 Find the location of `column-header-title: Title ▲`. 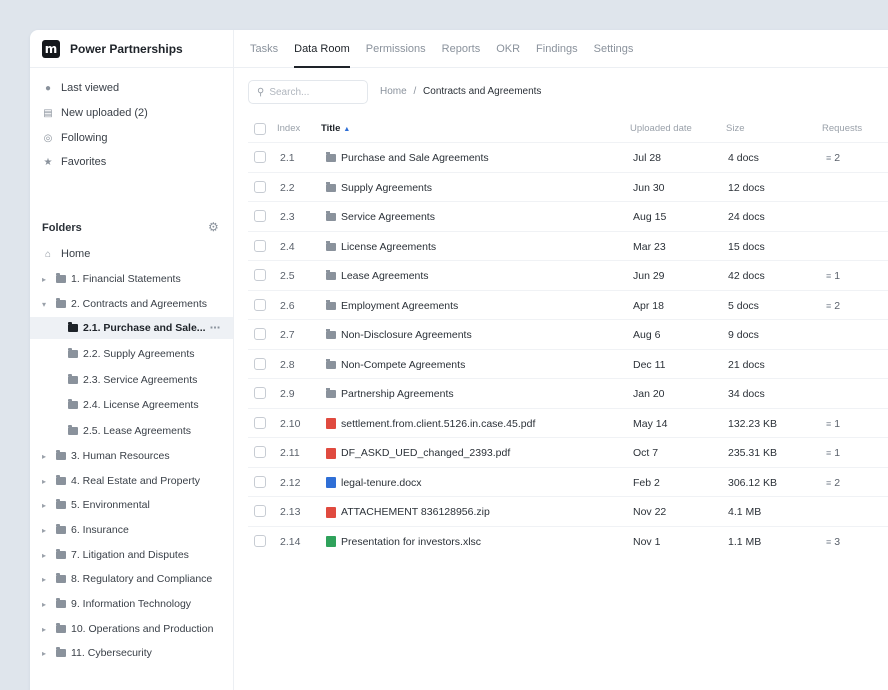

column-header-title: Title ▲ is located at coordinates (335, 128).